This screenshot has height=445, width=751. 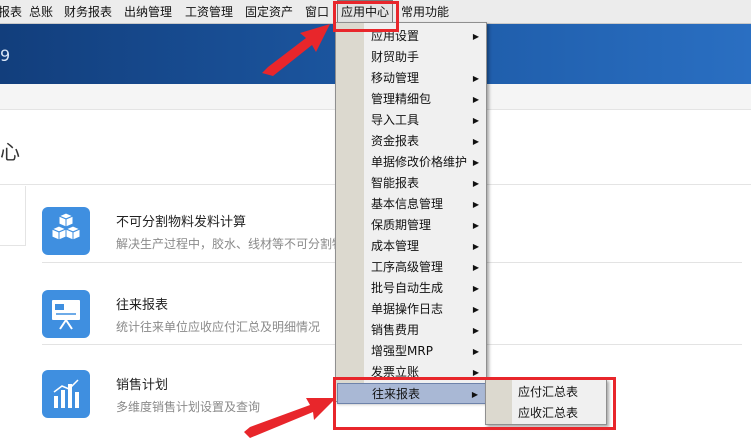 What do you see at coordinates (425, 12) in the screenshot?
I see `menu-common-functions: 常用功能` at bounding box center [425, 12].